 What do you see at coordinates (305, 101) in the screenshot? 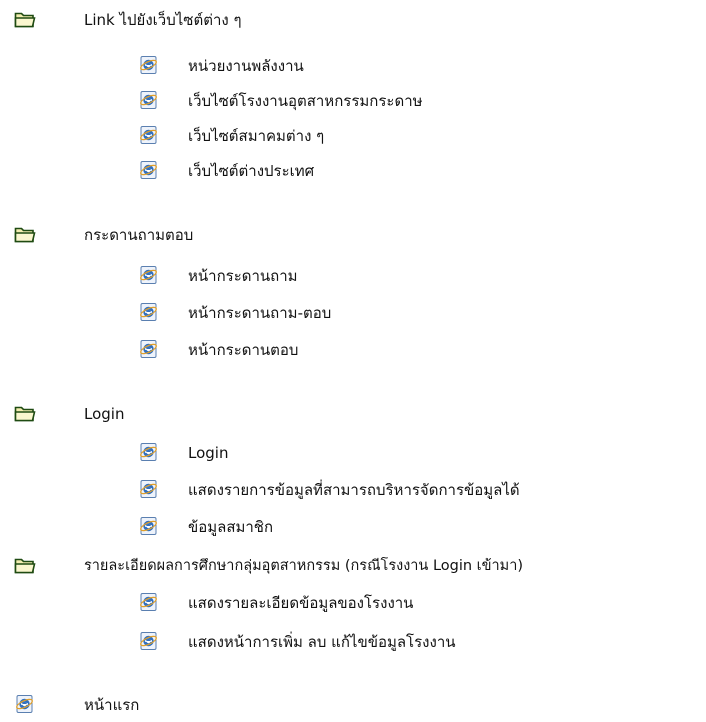
I see `link-label: เว็บไซต์โรงงานอุตสาหกรรมกระดาษ` at bounding box center [305, 101].